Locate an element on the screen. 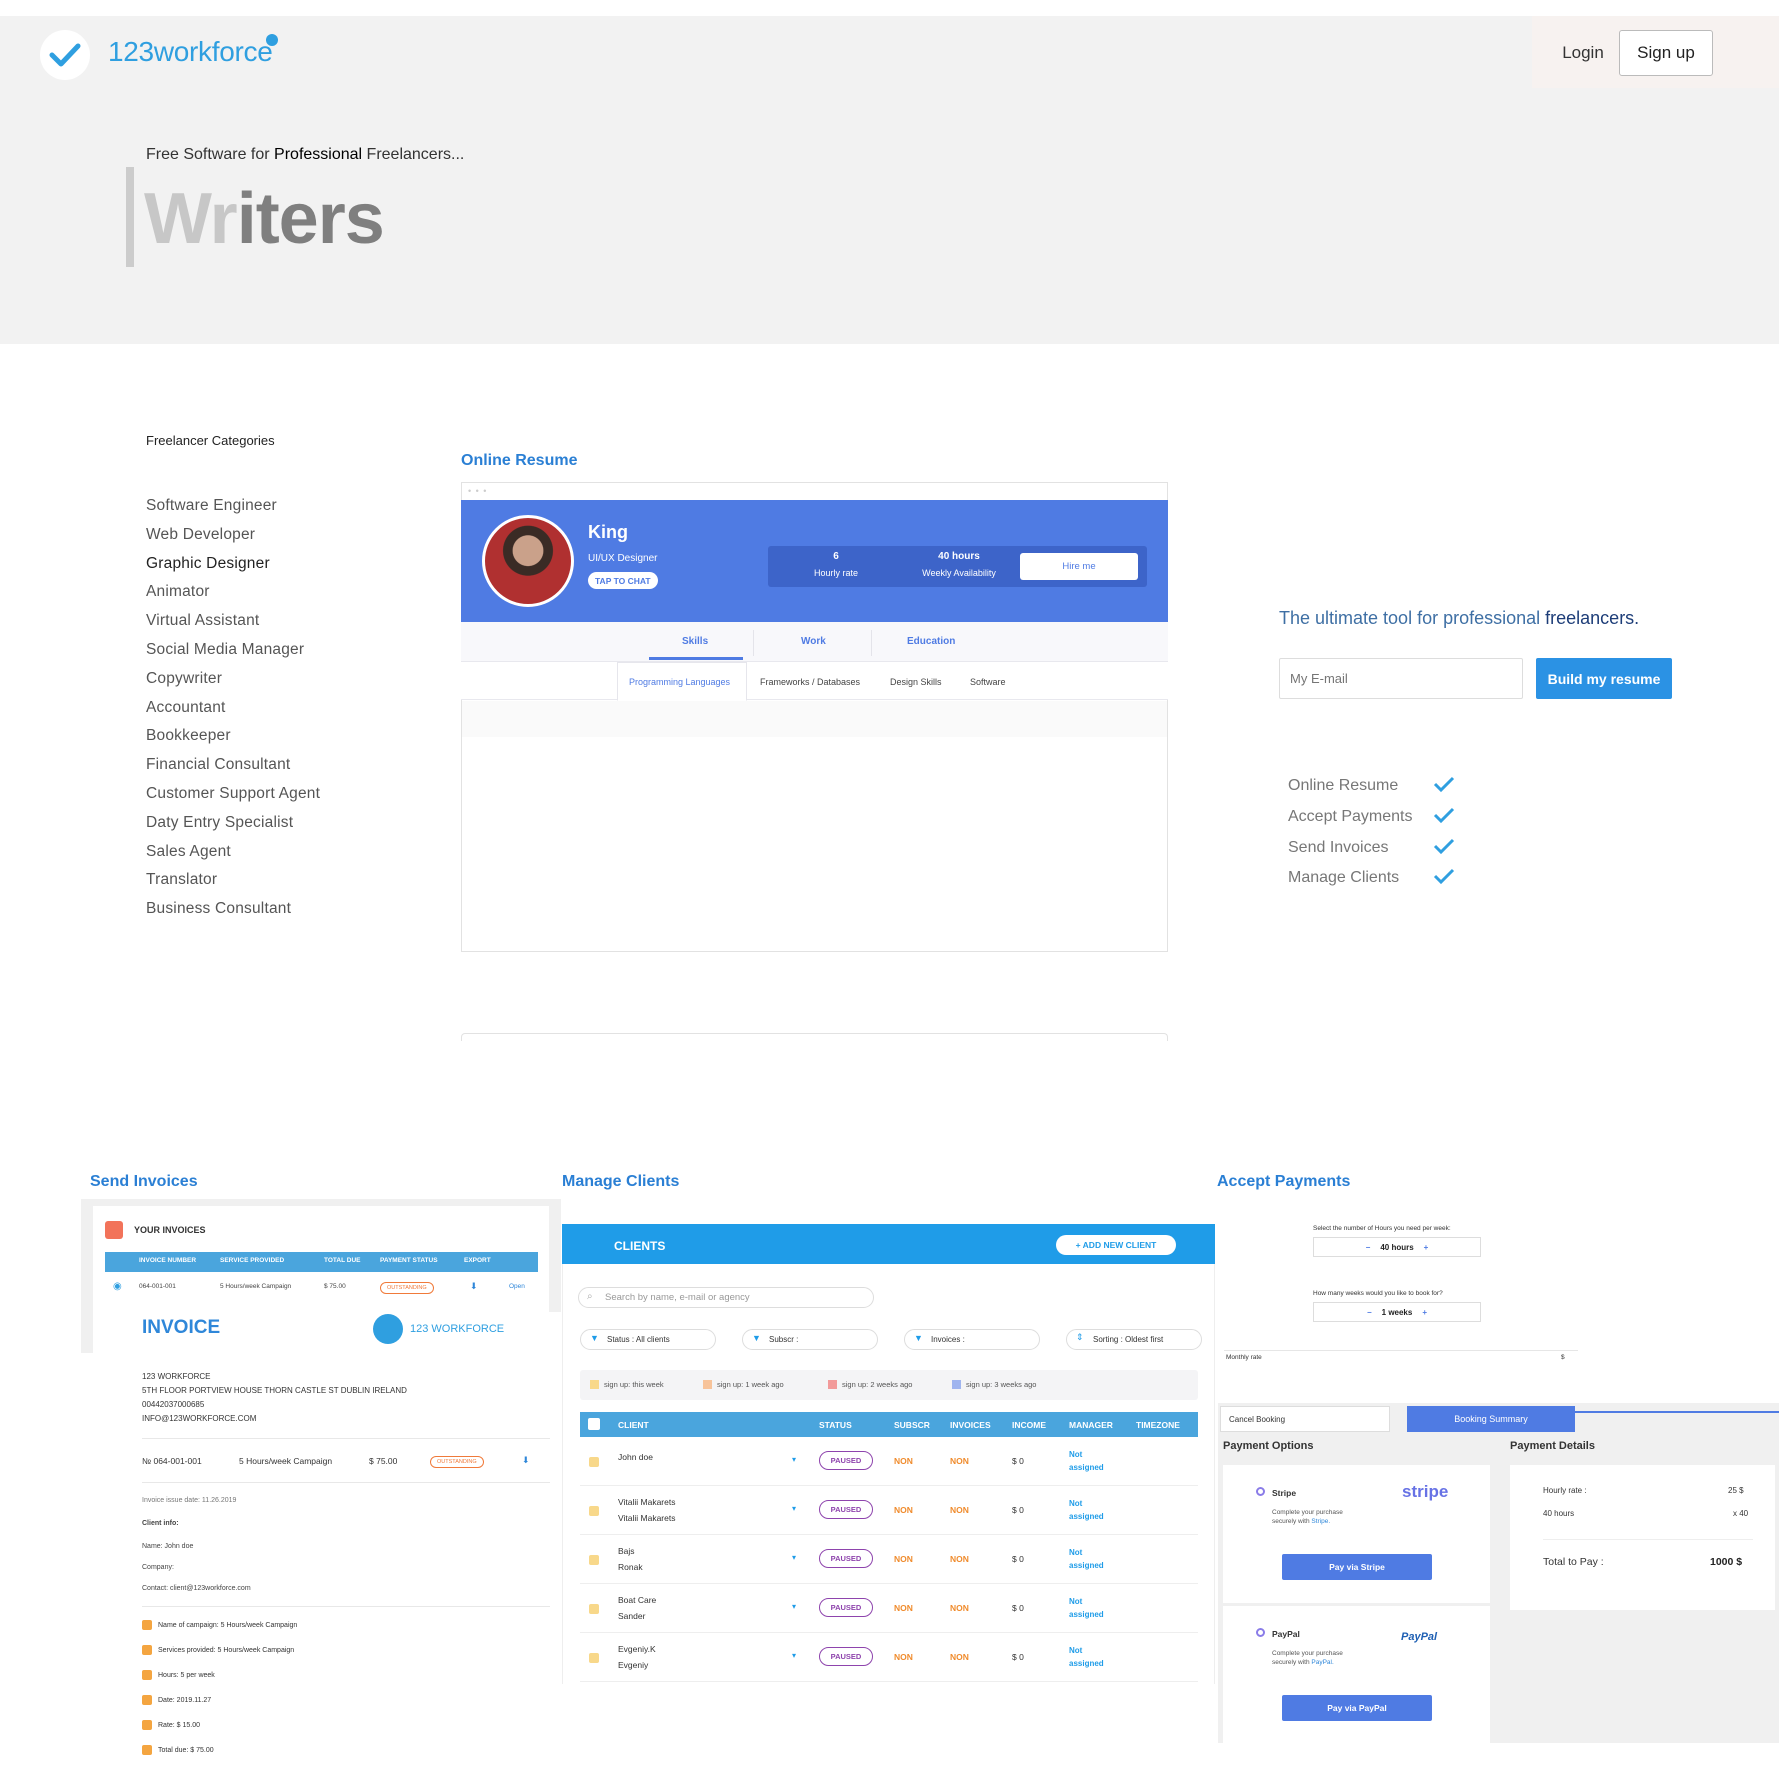 Image resolution: width=1779 pixels, height=1784 pixels. status-badge: OUTSTANDING is located at coordinates (407, 1288).